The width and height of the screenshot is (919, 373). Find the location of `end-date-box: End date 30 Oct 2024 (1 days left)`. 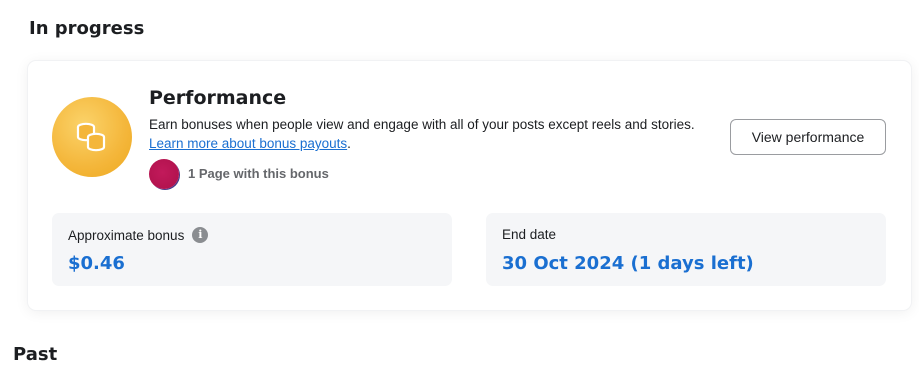

end-date-box: End date 30 Oct 2024 (1 days left) is located at coordinates (686, 249).